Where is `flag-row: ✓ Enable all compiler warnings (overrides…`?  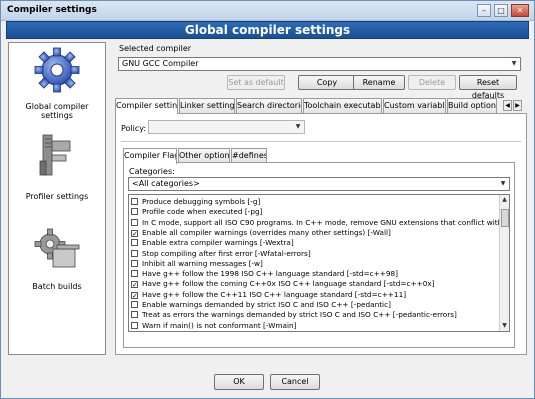
flag-row: ✓ Enable all compiler warnings (overrides… is located at coordinates (261, 233).